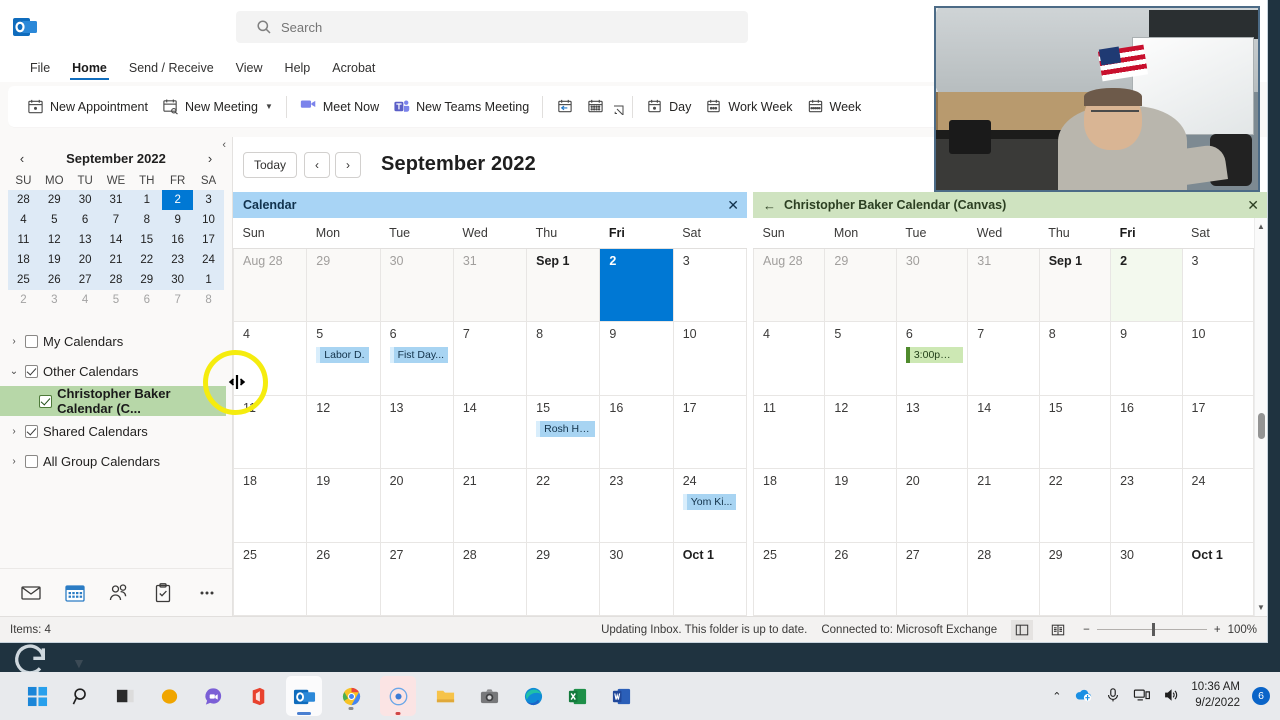 The width and height of the screenshot is (1280, 720). What do you see at coordinates (1075, 284) in the screenshot?
I see `grid-day-cell: Sep 1` at bounding box center [1075, 284].